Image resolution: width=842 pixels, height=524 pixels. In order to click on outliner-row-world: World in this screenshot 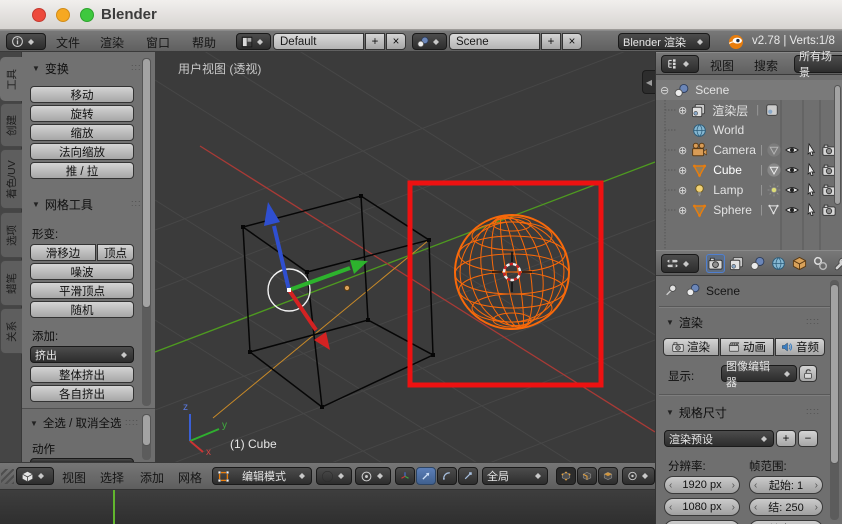, I will do `click(749, 130)`.